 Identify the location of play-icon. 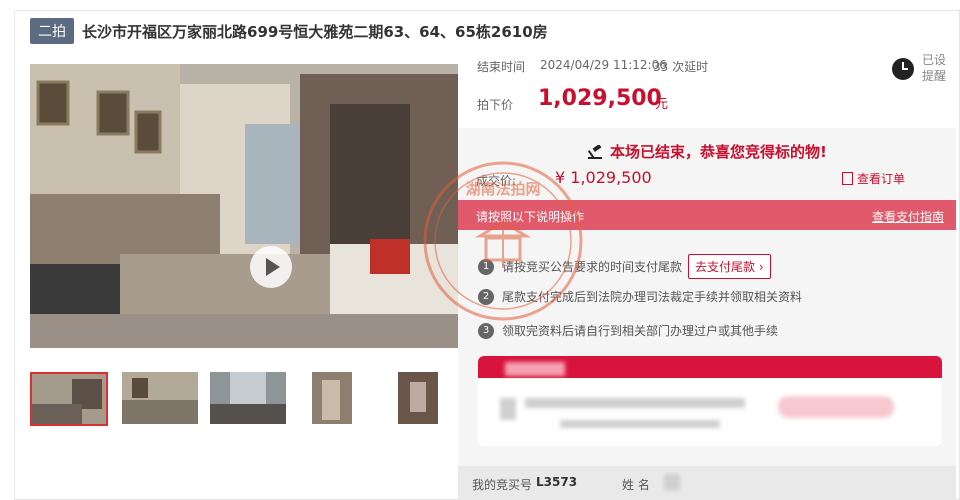
(273, 267).